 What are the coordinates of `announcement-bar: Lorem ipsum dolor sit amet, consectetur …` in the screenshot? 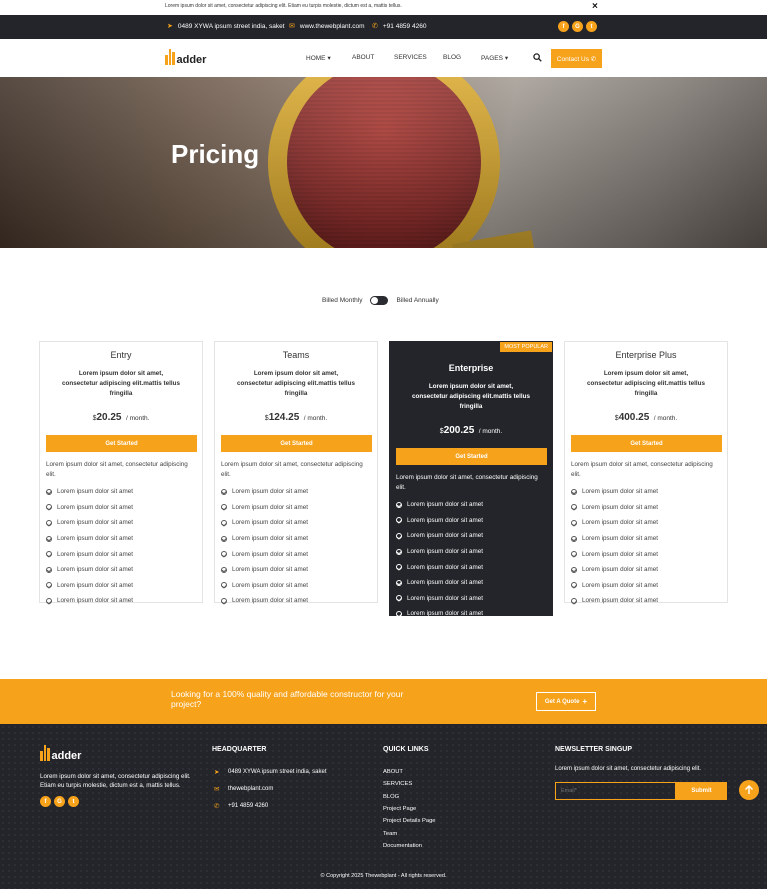 It's located at (383, 7).